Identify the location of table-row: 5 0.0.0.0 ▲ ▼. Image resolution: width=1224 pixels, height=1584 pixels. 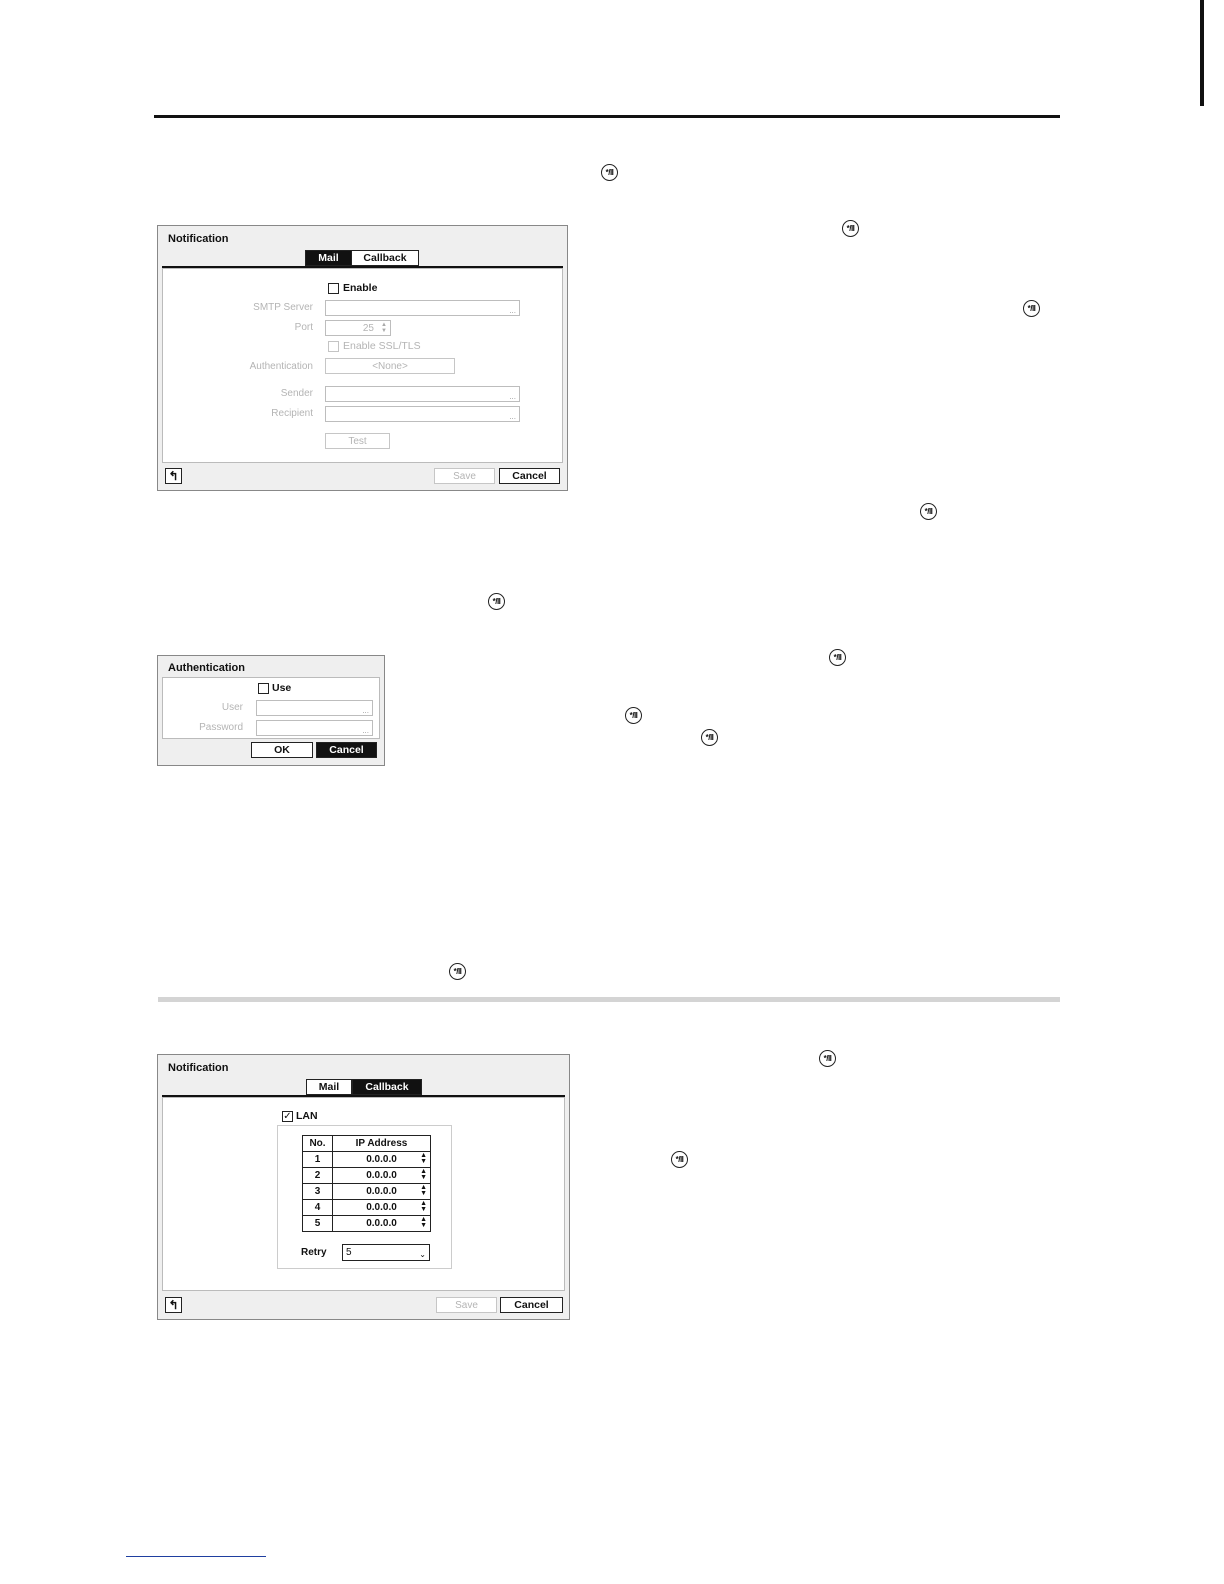
(366, 1223).